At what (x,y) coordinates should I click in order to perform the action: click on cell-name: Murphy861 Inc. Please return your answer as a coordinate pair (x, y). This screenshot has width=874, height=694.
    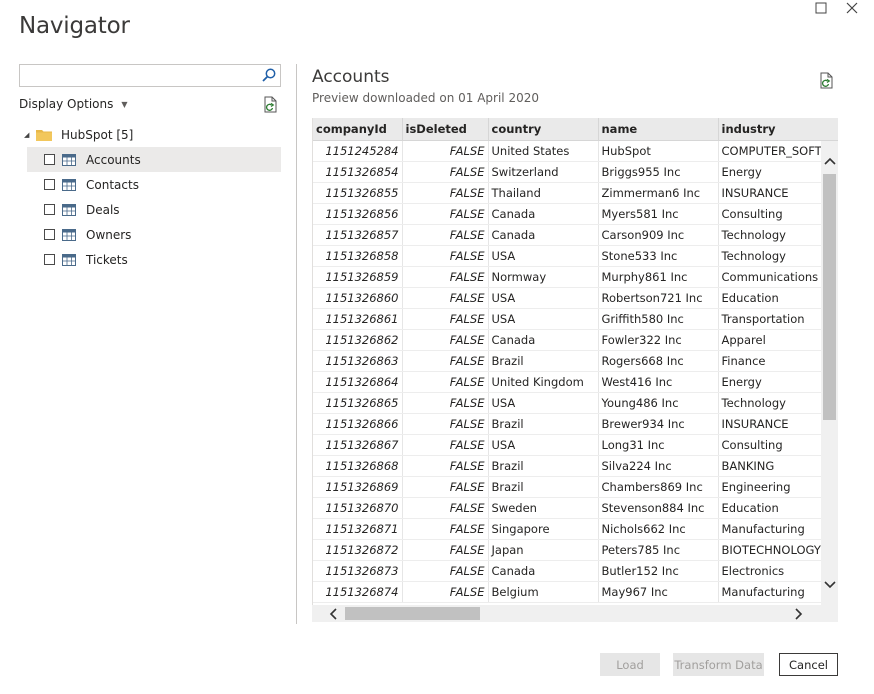
    Looking at the image, I should click on (658, 277).